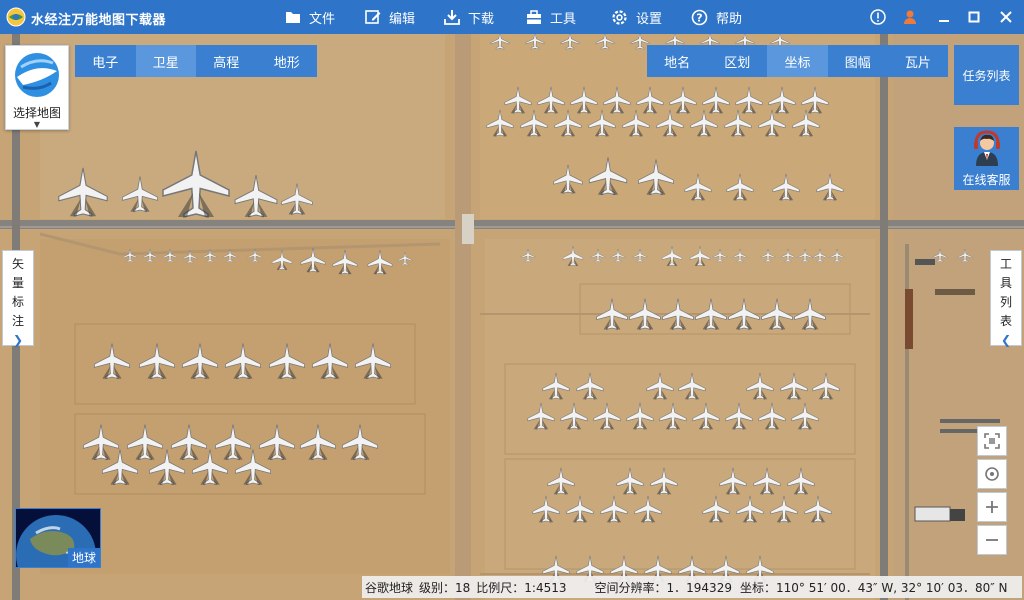 The width and height of the screenshot is (1024, 600). I want to click on locate-button, so click(992, 474).